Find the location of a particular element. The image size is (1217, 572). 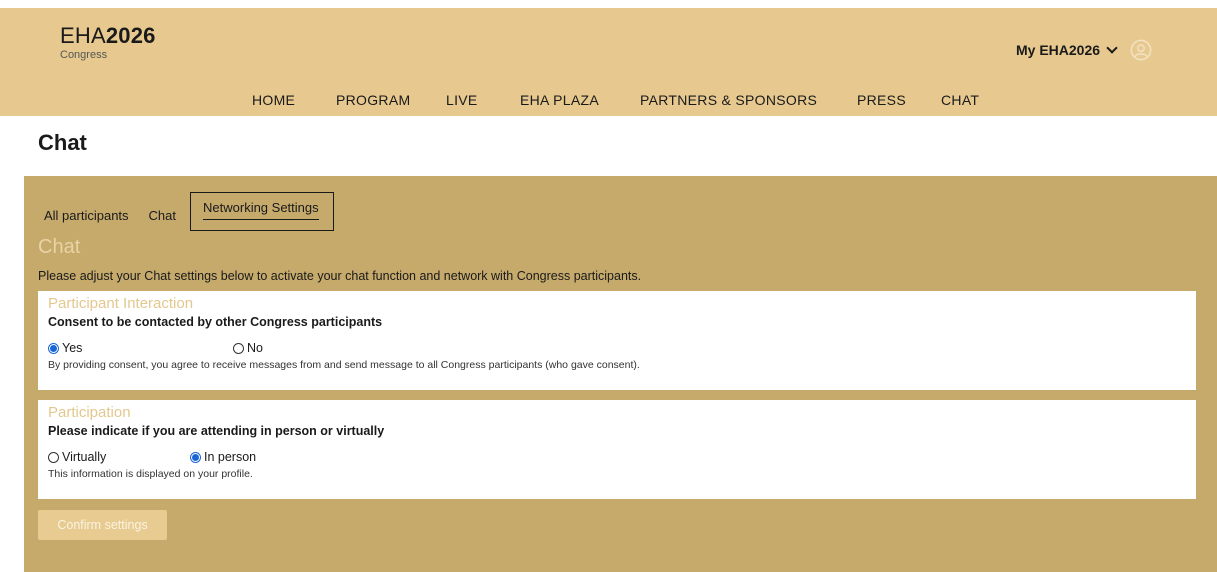

consent-no-radio is located at coordinates (238, 348).